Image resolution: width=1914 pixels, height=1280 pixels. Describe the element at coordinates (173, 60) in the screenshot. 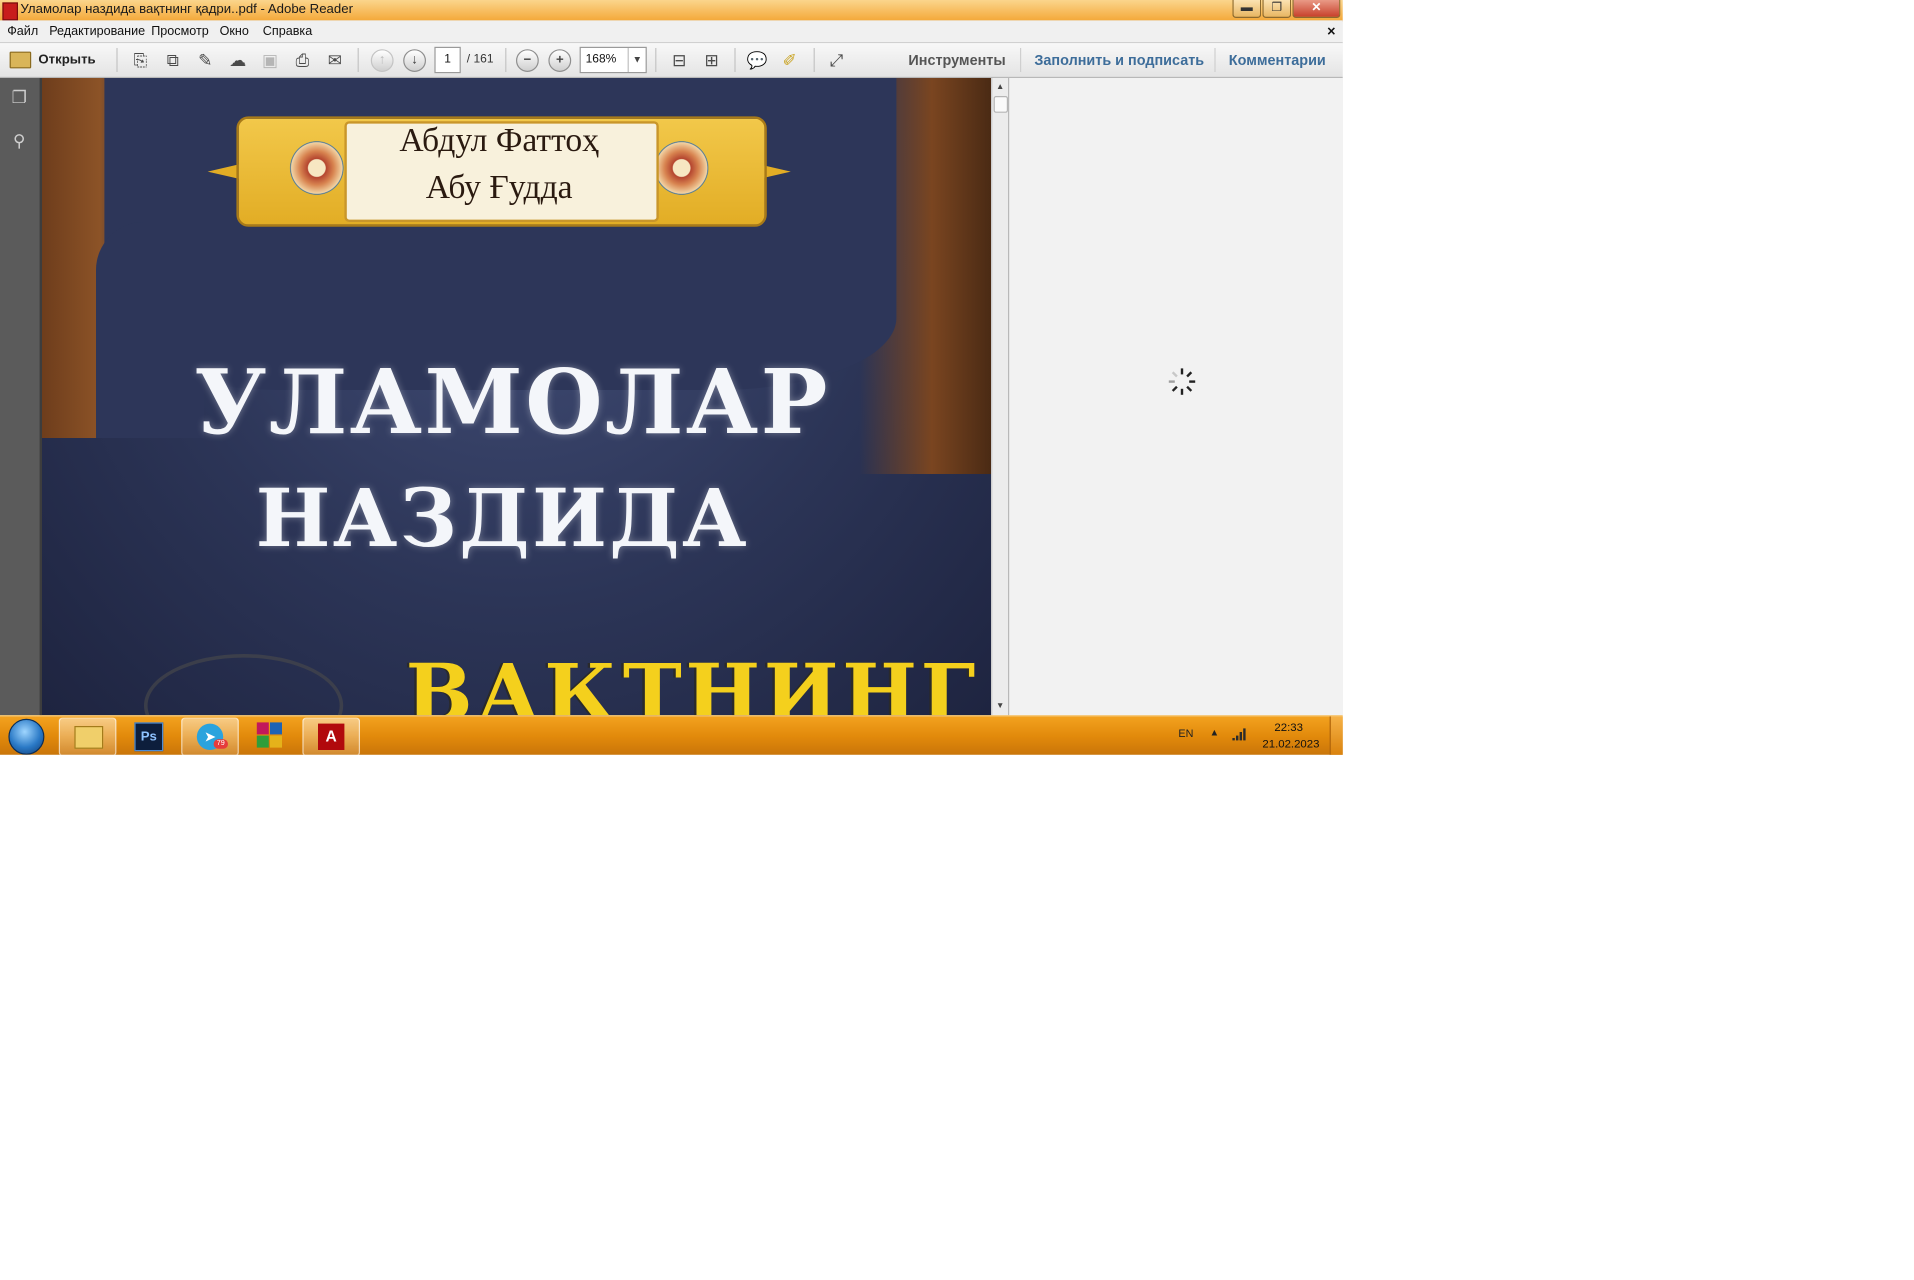

I see `export-pdf-icon: ⧉` at that location.